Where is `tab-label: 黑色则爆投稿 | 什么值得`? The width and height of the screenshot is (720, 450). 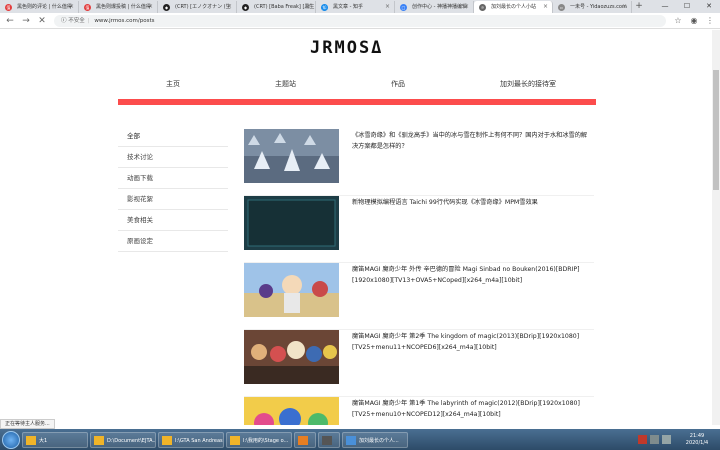
tab-label: 黑色则爆投稿 | 什么值得 is located at coordinates (123, 7).